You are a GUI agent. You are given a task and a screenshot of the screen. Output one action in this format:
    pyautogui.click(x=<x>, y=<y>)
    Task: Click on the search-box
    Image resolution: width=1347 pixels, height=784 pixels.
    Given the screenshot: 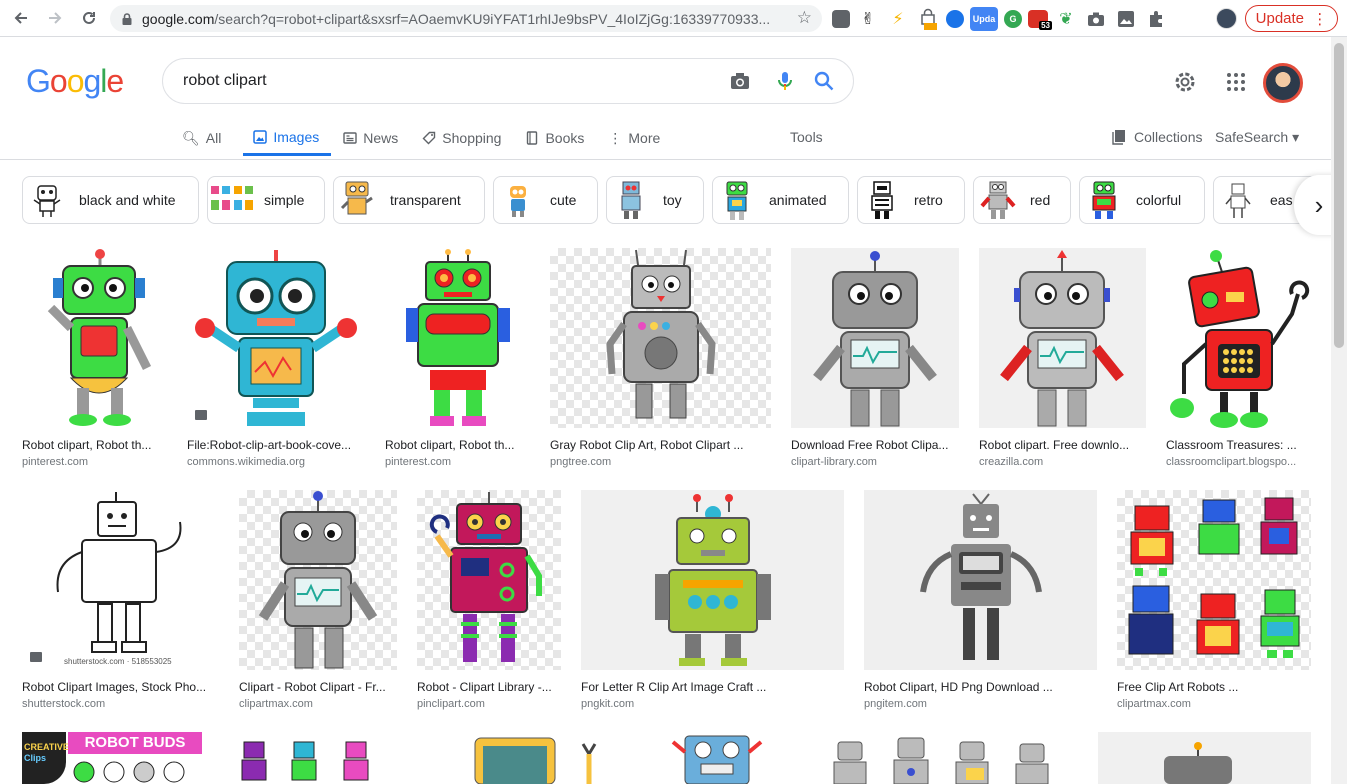 What is the action you would take?
    pyautogui.click(x=508, y=81)
    